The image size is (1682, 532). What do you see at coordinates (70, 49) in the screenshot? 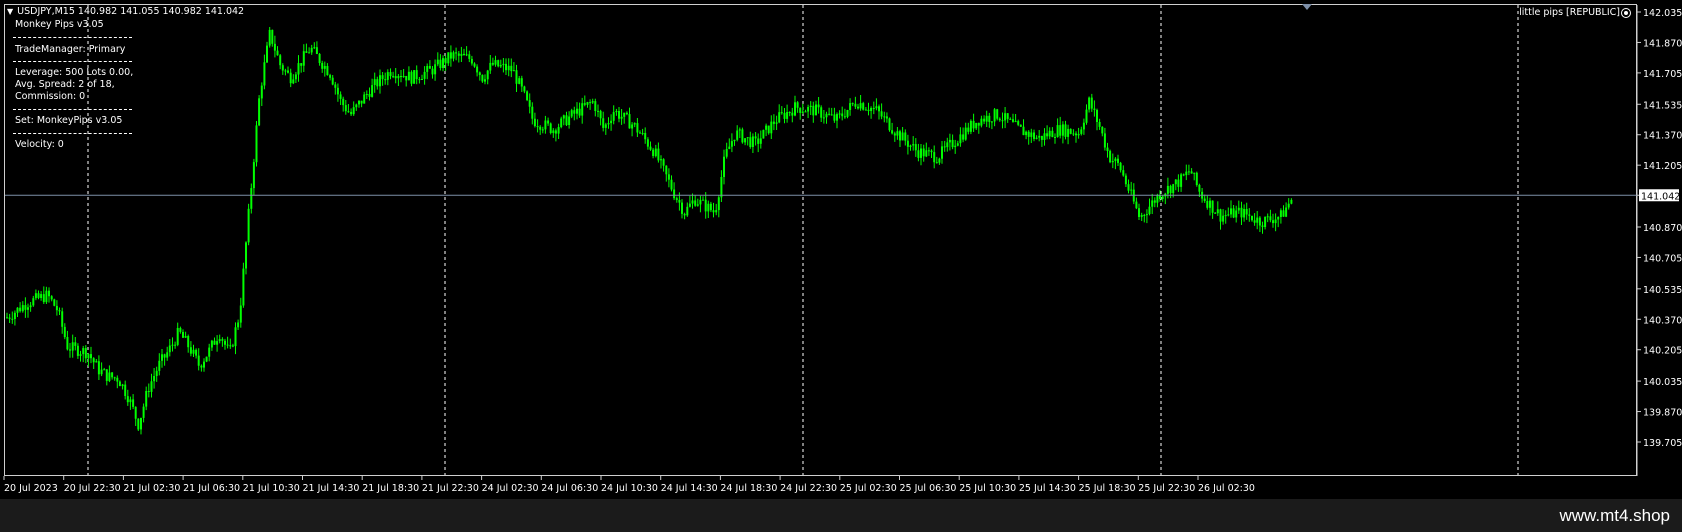
I see `trade-manager-text: TradeManager: Primary` at bounding box center [70, 49].